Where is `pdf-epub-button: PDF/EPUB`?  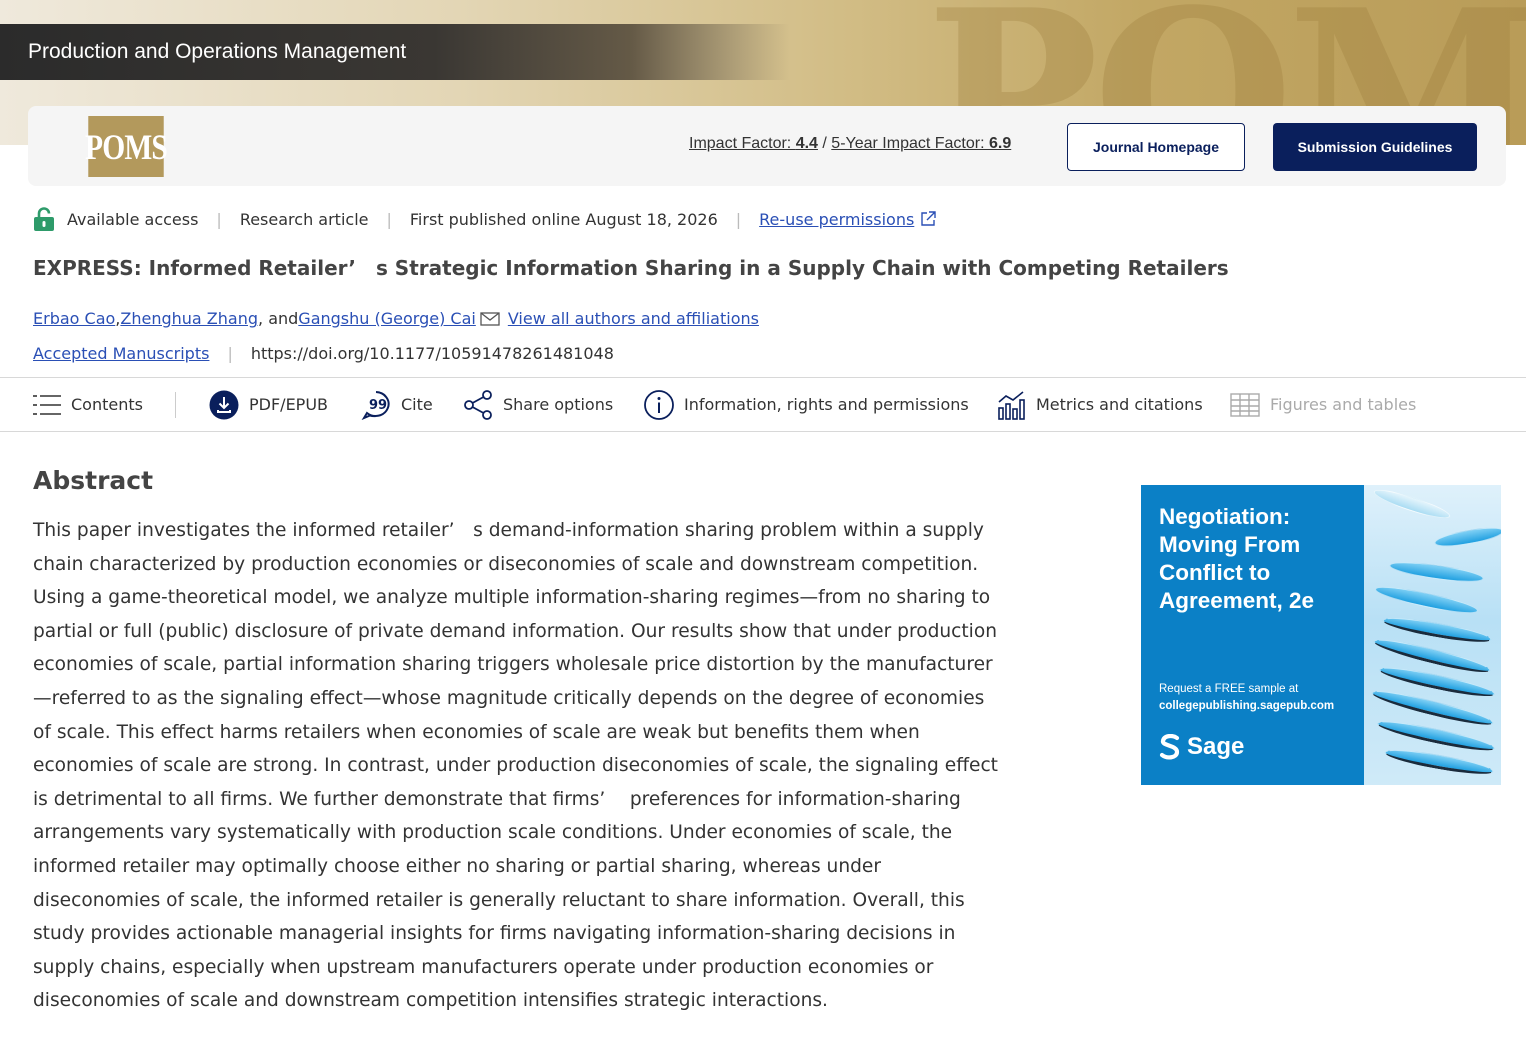
pdf-epub-button: PDF/EPUB is located at coordinates (268, 404).